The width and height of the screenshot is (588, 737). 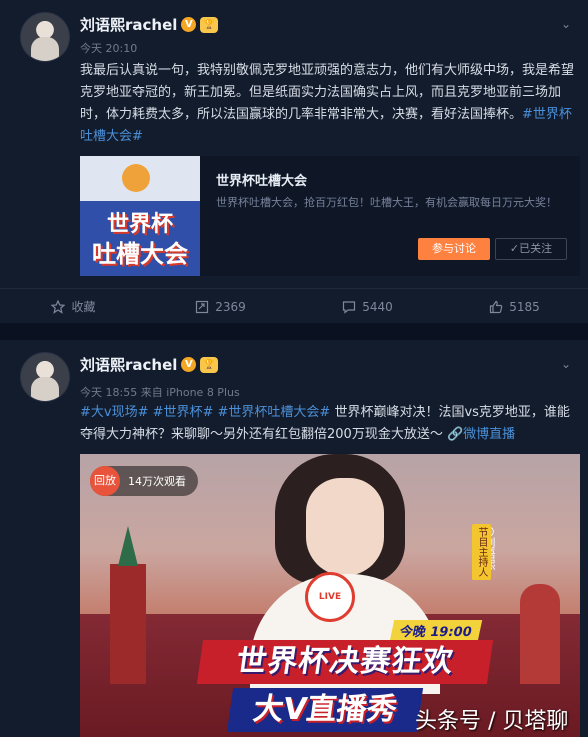 I want to click on post-actions: 收藏 2369 5440 5185, so click(x=294, y=306).